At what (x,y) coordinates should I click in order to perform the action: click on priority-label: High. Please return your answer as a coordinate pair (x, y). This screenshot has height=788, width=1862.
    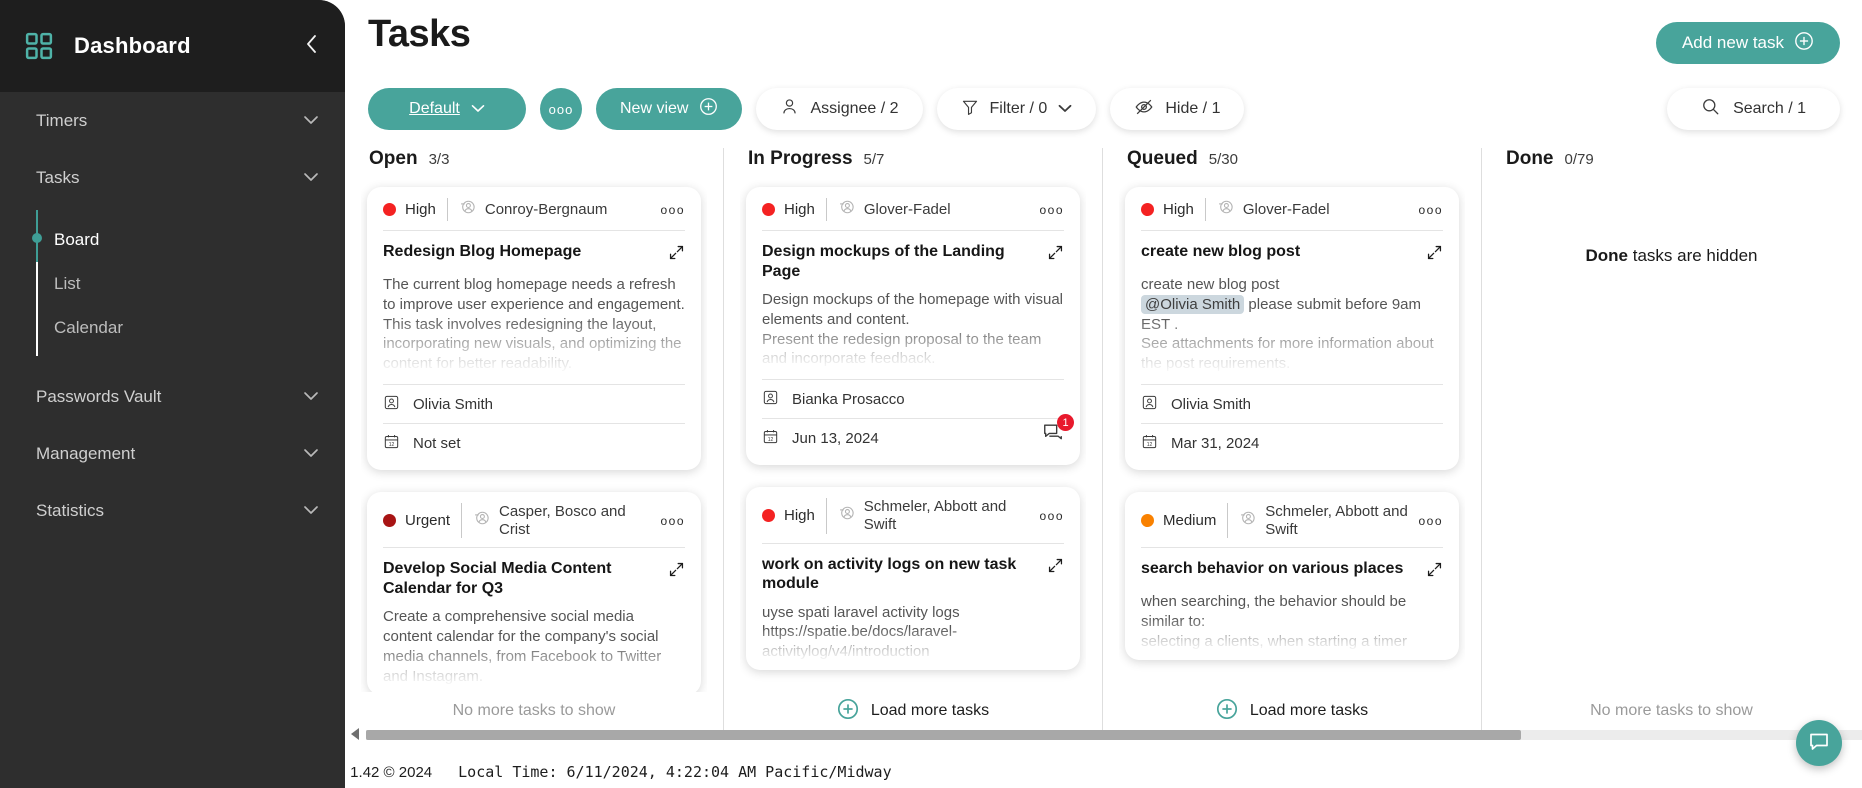
    Looking at the image, I should click on (799, 209).